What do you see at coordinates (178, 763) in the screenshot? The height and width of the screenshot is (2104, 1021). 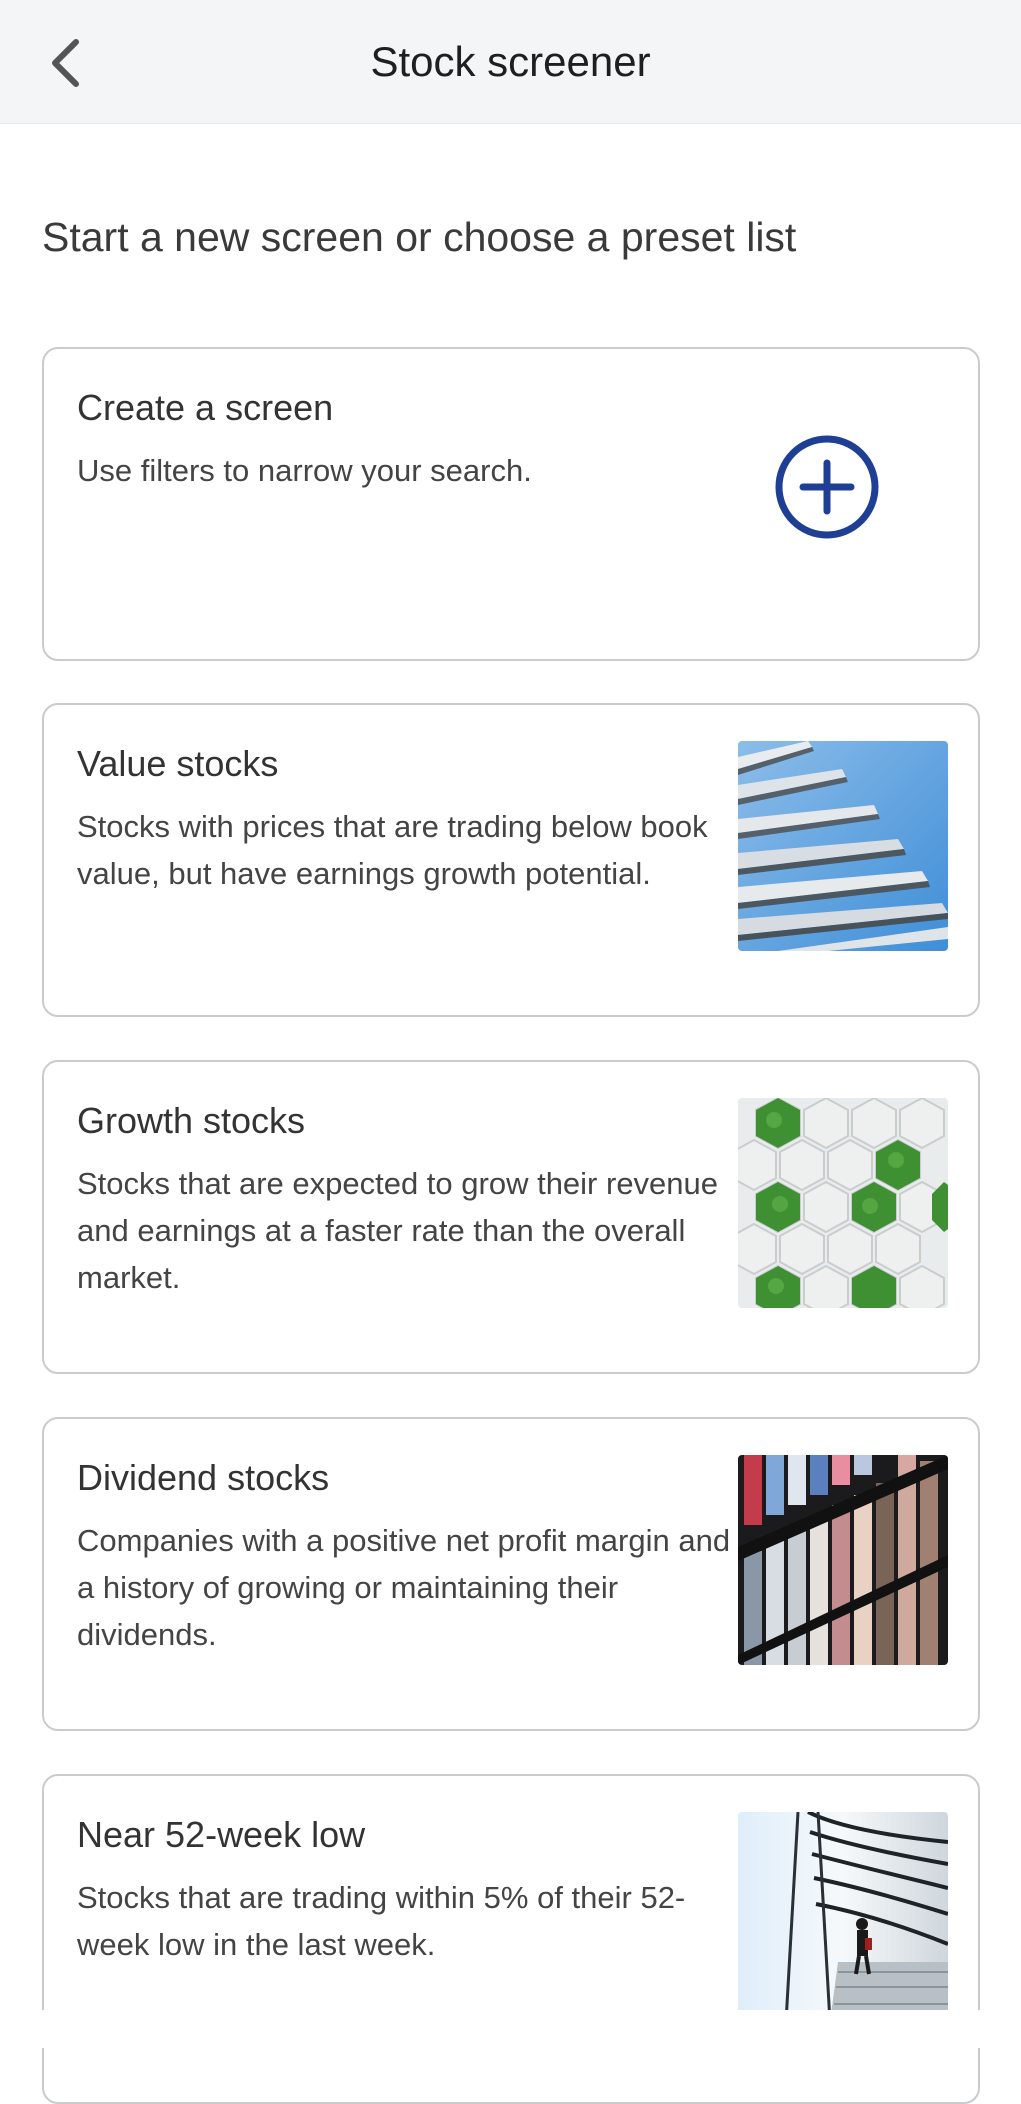 I see `card-title: Value stocks` at bounding box center [178, 763].